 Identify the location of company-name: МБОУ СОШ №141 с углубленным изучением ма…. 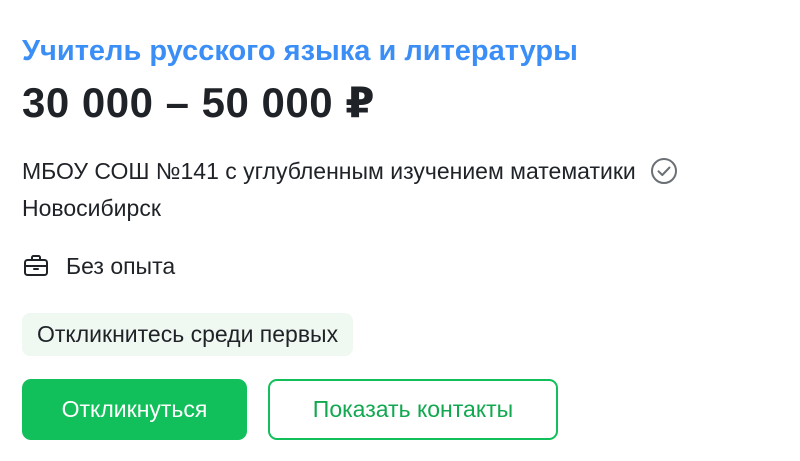
(329, 171).